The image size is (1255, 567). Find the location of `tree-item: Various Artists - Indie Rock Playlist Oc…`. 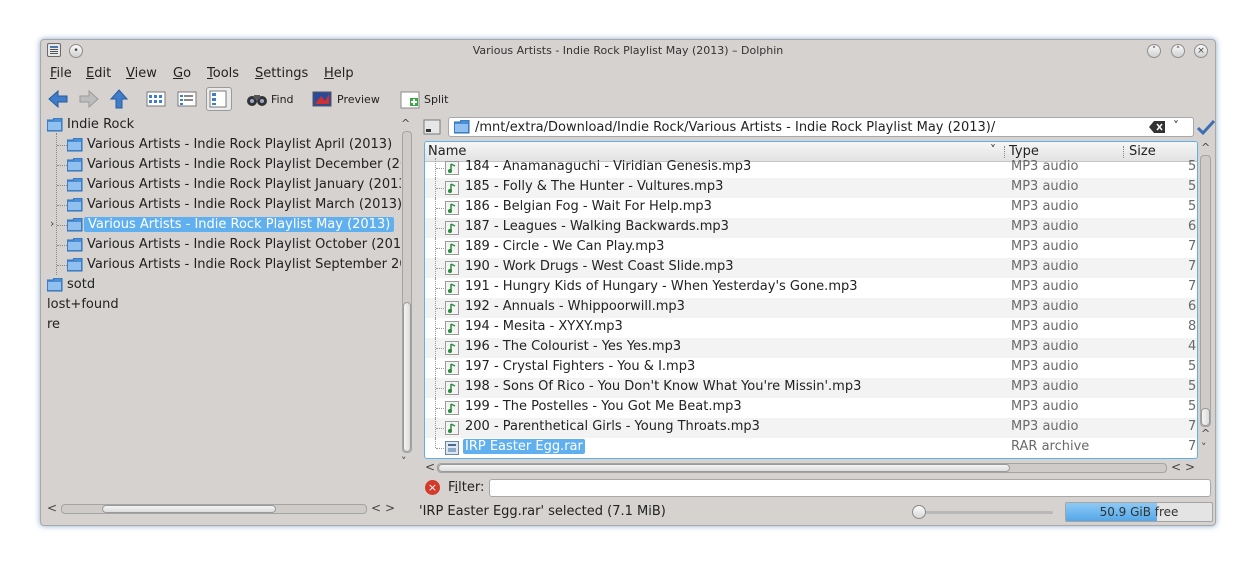

tree-item: Various Artists - Indie Rock Playlist Oc… is located at coordinates (223, 245).